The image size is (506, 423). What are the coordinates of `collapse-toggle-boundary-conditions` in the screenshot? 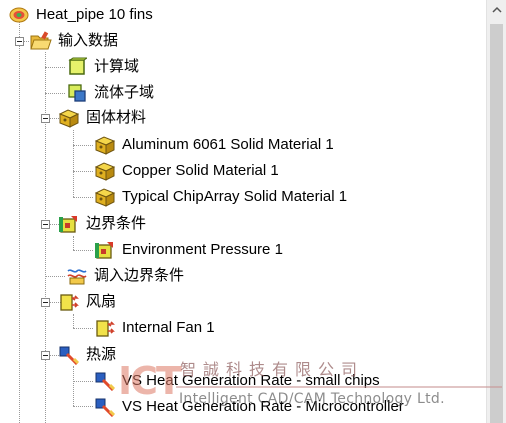 It's located at (45, 224).